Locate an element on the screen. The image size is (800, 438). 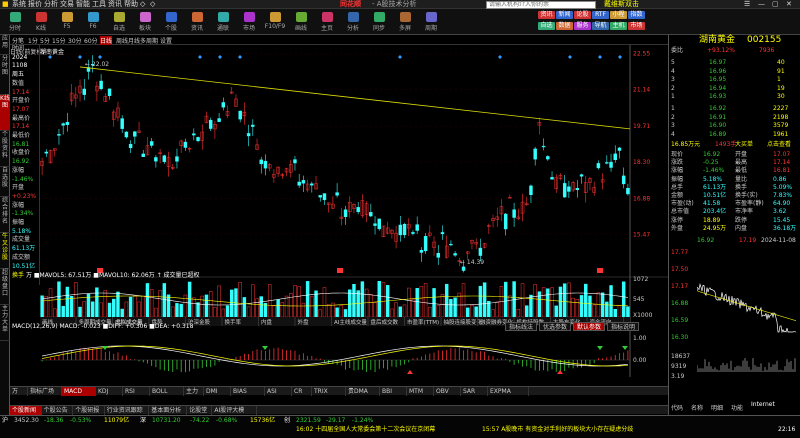
macd-btn-optimize: 优选参数 is located at coordinates (555, 326).